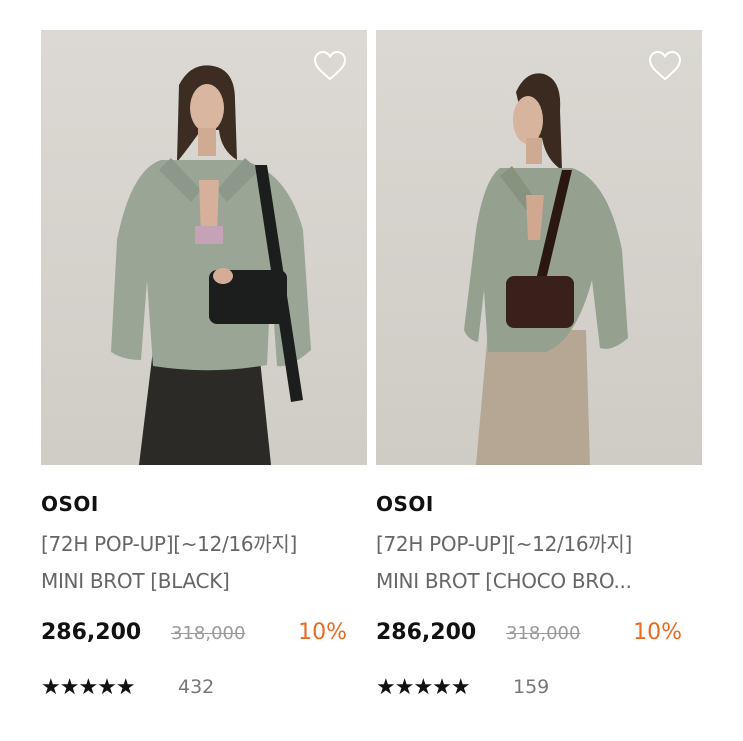 The image size is (743, 741). What do you see at coordinates (531, 687) in the screenshot?
I see `review-count: 159` at bounding box center [531, 687].